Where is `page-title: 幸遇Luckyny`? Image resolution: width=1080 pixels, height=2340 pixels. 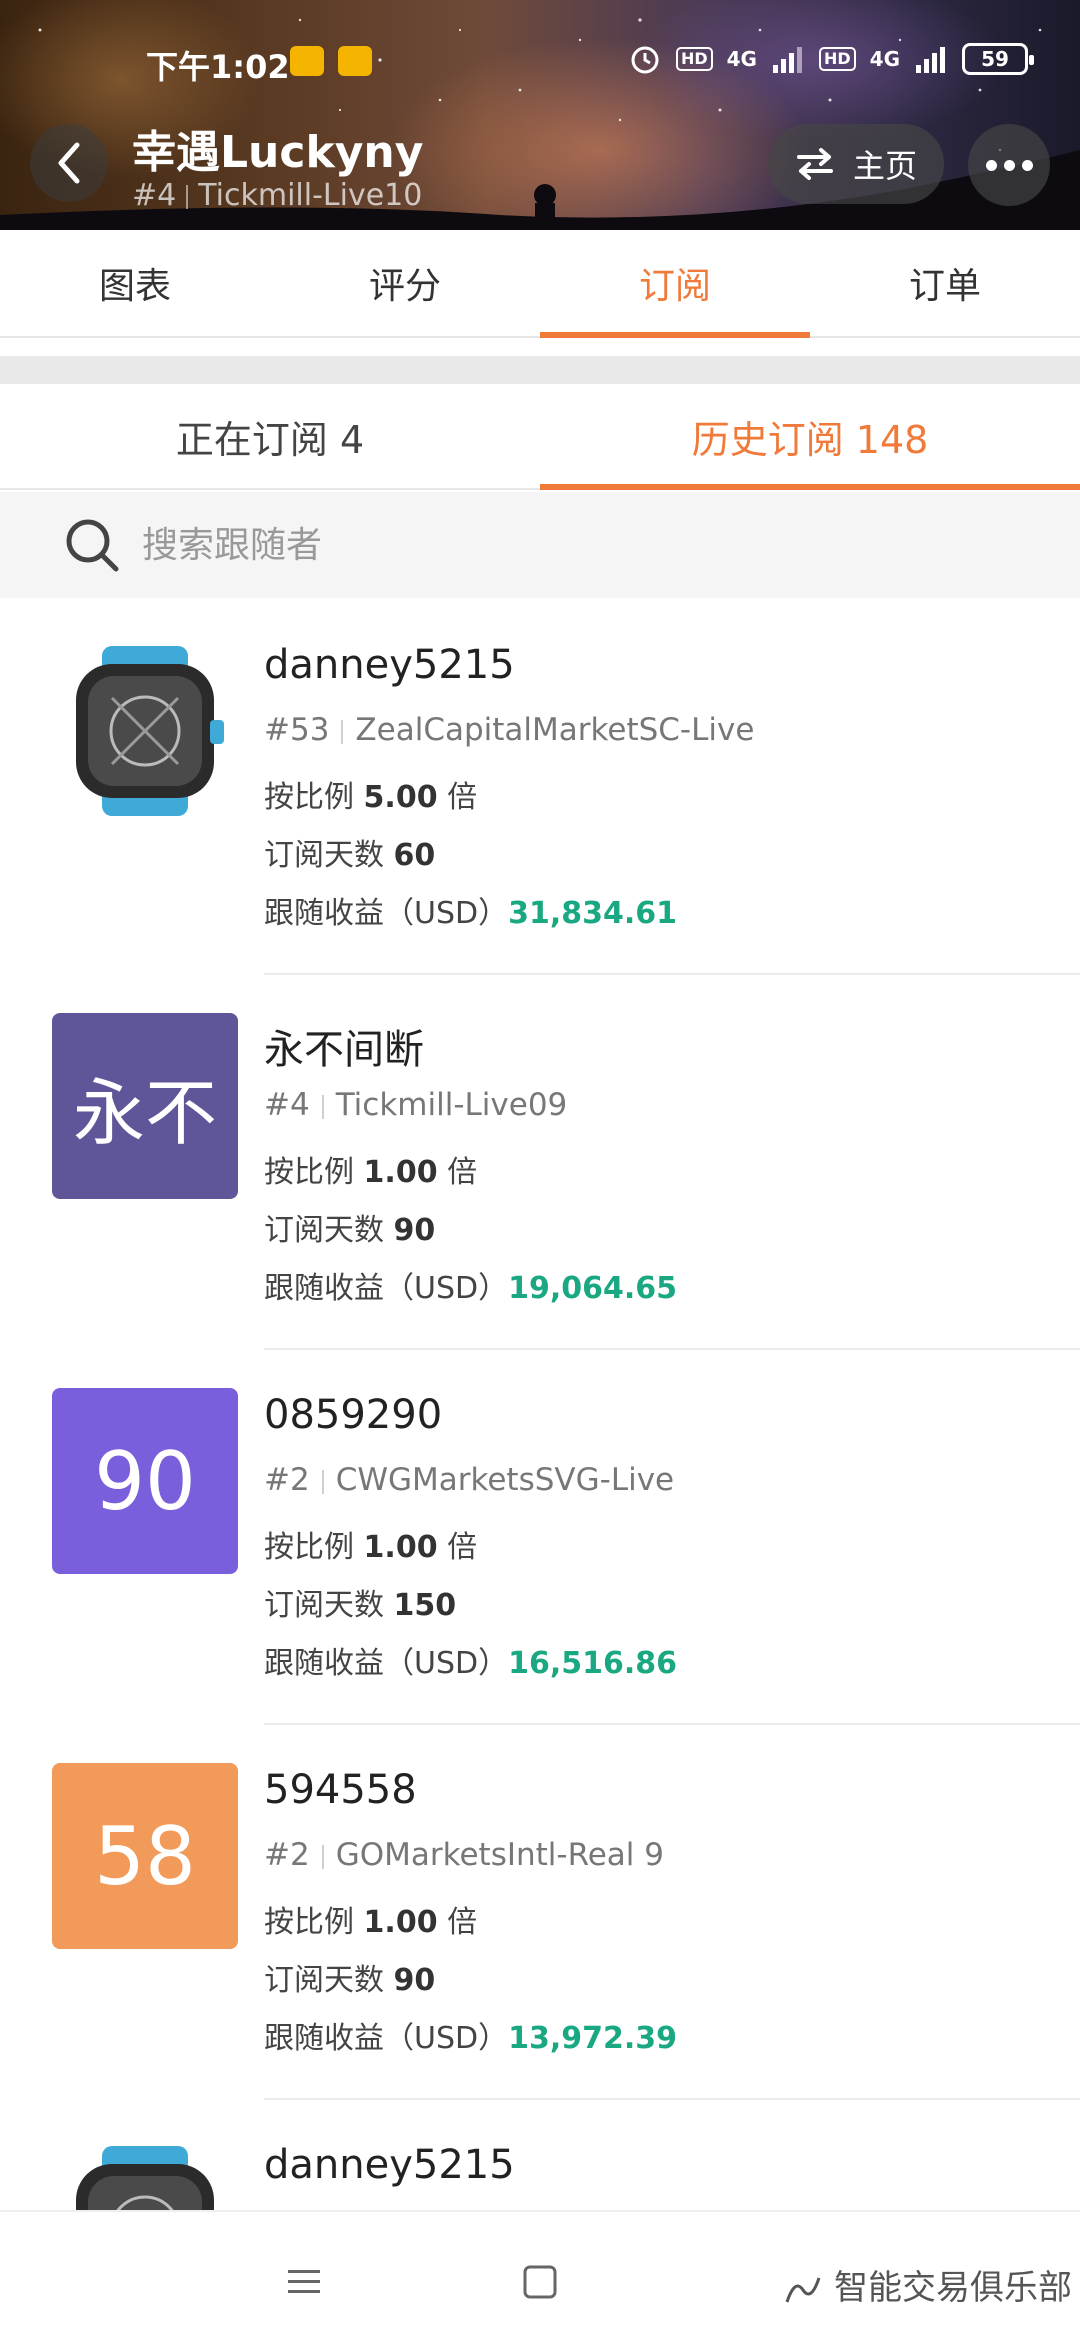 page-title: 幸遇Luckyny is located at coordinates (278, 152).